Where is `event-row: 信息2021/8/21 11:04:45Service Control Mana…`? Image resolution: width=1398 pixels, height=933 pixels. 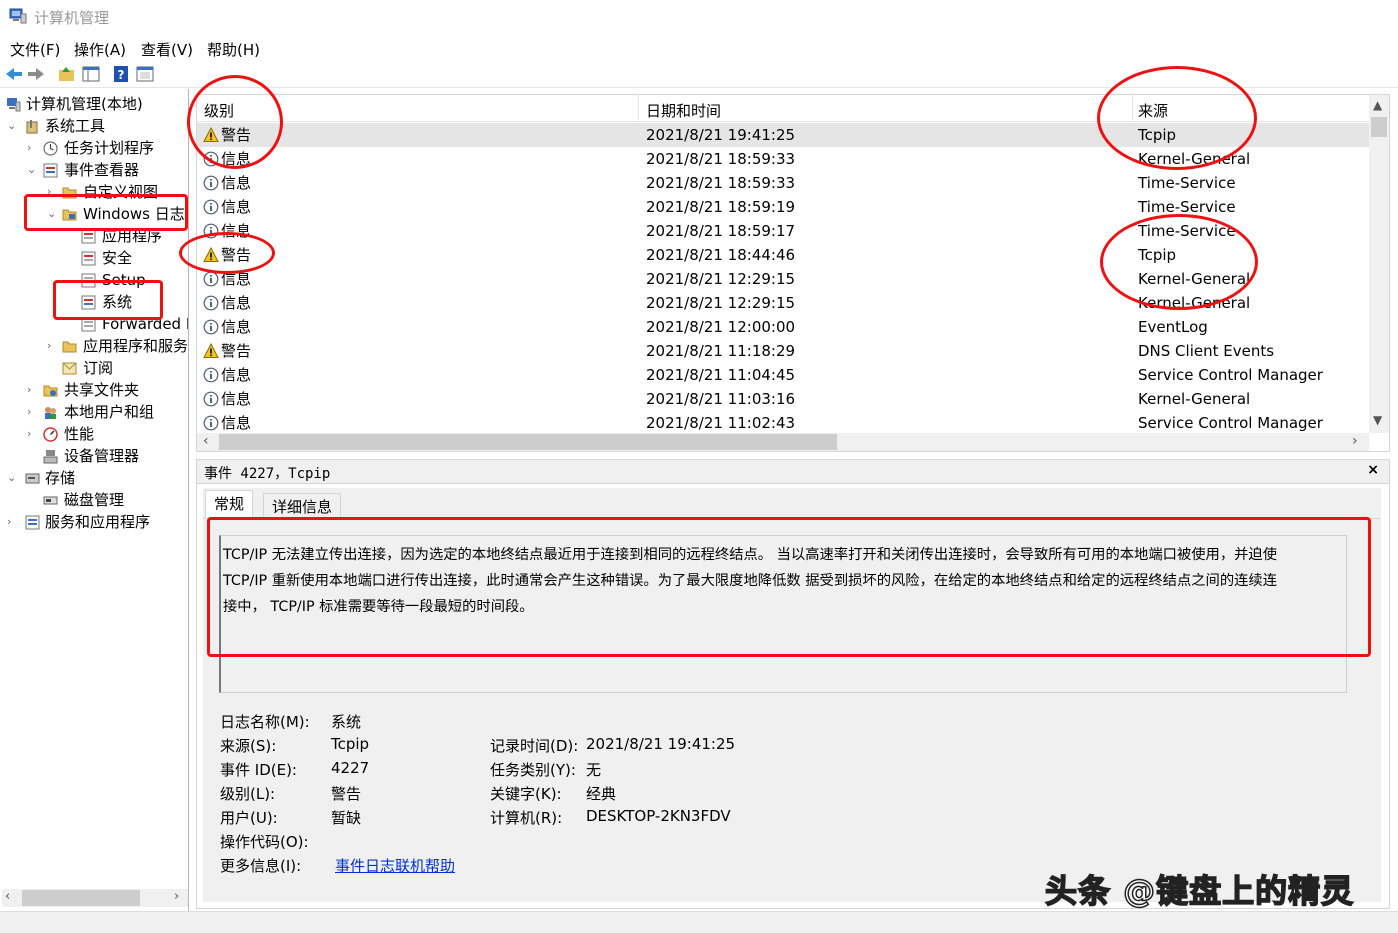
event-row: 信息2021/8/21 11:04:45Service Control Mana… is located at coordinates (783, 375).